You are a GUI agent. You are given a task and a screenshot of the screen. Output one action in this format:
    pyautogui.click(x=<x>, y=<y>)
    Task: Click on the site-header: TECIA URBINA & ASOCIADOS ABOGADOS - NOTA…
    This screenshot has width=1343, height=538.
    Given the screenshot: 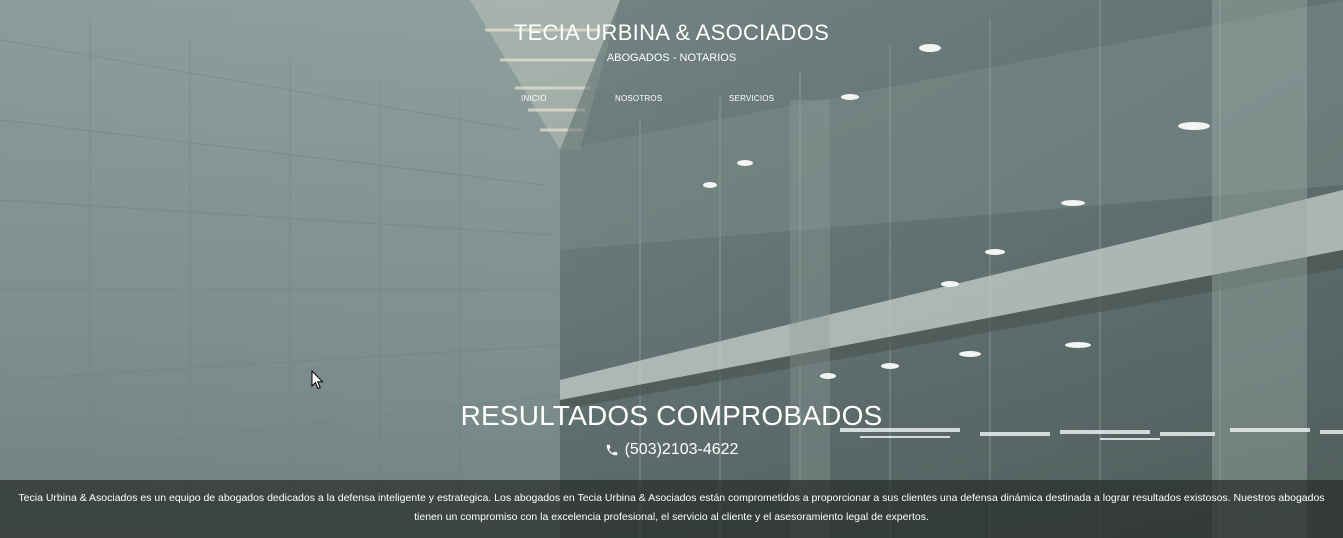 What is the action you would take?
    pyautogui.click(x=671, y=42)
    